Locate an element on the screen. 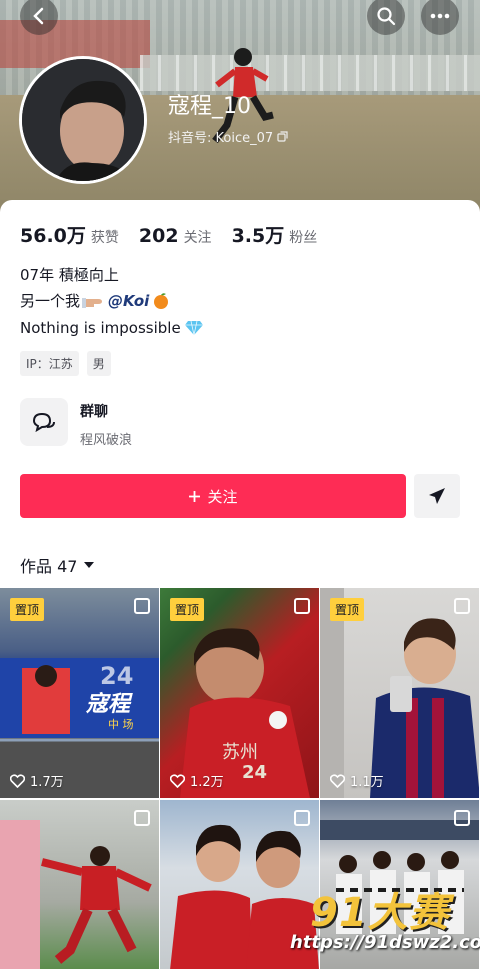 The width and height of the screenshot is (480, 969). watermark-url: https://91dswz2.com is located at coordinates (385, 942).